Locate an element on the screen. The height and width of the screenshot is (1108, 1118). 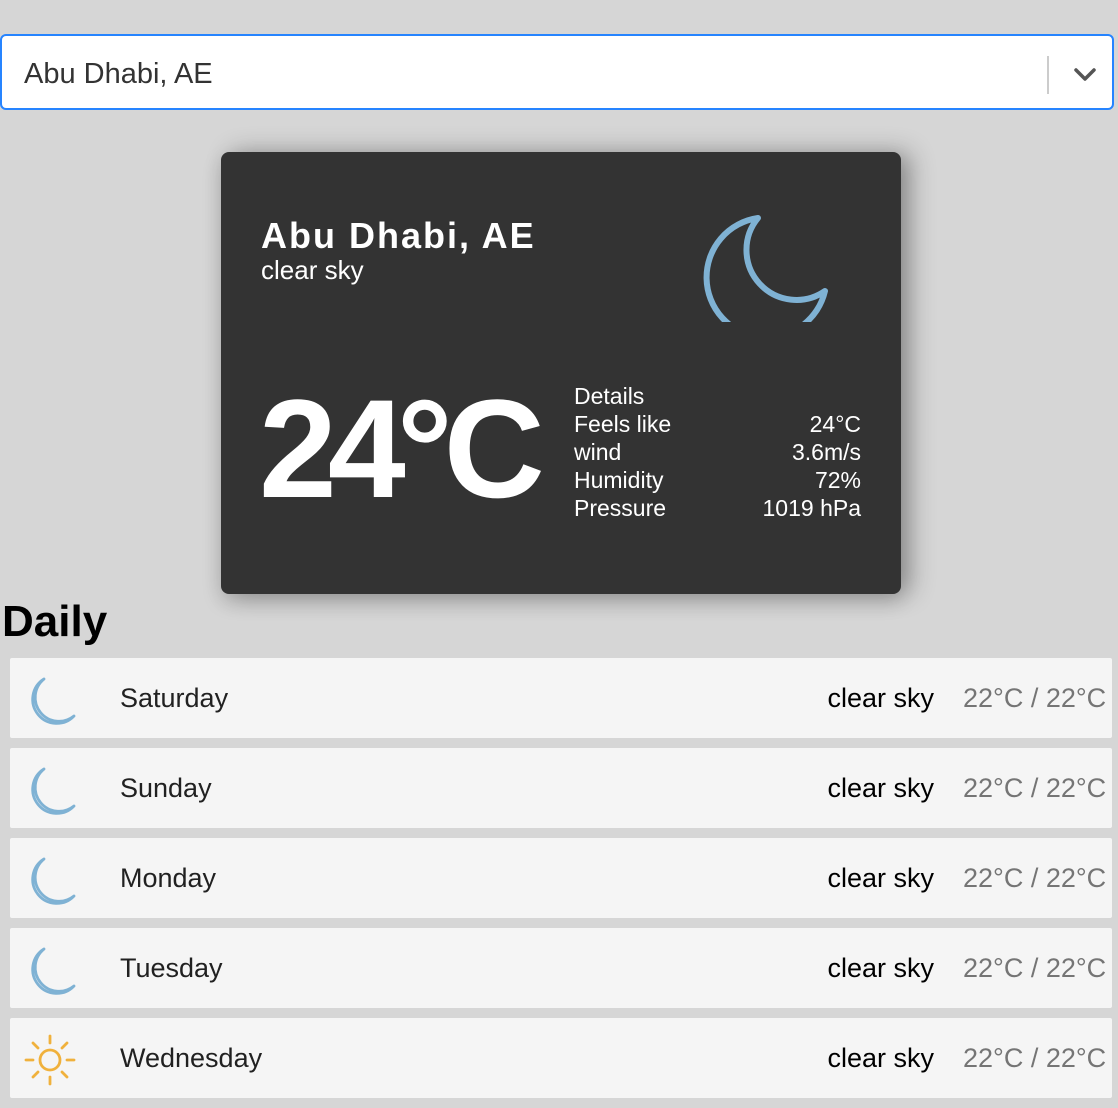
detail-row-wind: wind 3.6m/s is located at coordinates (717, 452).